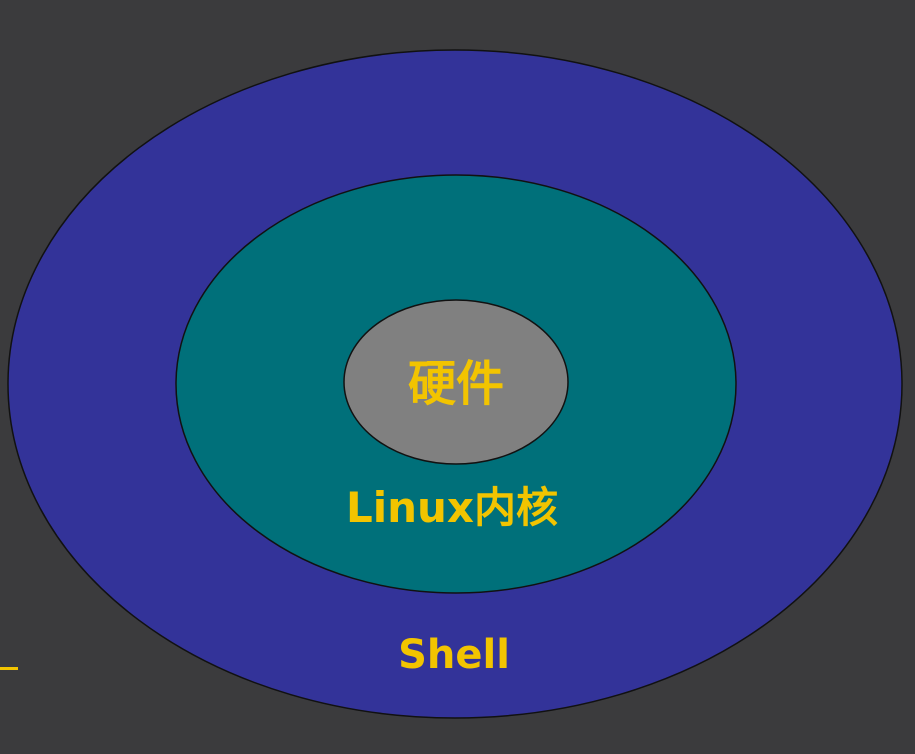 The height and width of the screenshot is (754, 915). What do you see at coordinates (9, 668) in the screenshot?
I see `pen-mark` at bounding box center [9, 668].